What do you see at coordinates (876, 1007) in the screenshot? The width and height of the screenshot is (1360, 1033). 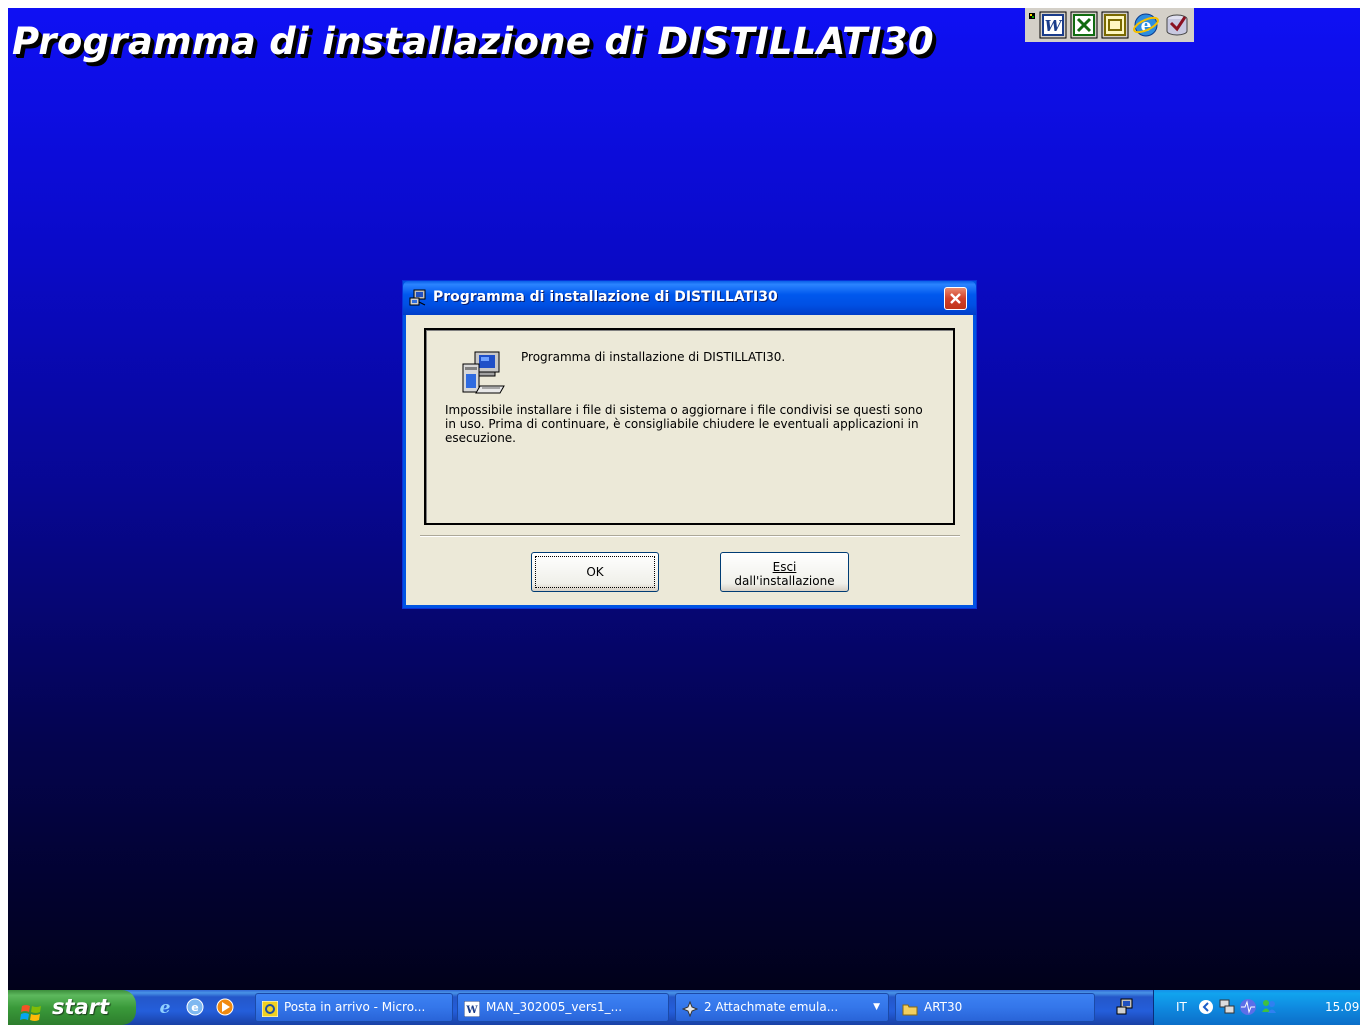 I see `chevron-down-icon: ▼` at bounding box center [876, 1007].